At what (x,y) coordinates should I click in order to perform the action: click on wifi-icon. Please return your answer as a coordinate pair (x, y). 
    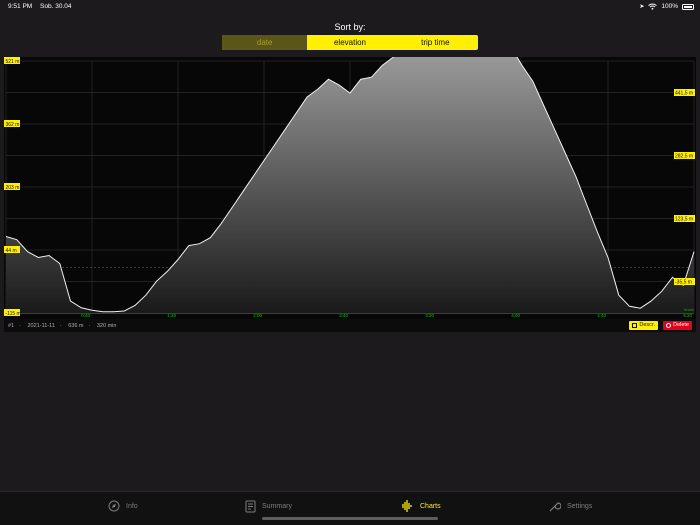
    Looking at the image, I should click on (653, 6).